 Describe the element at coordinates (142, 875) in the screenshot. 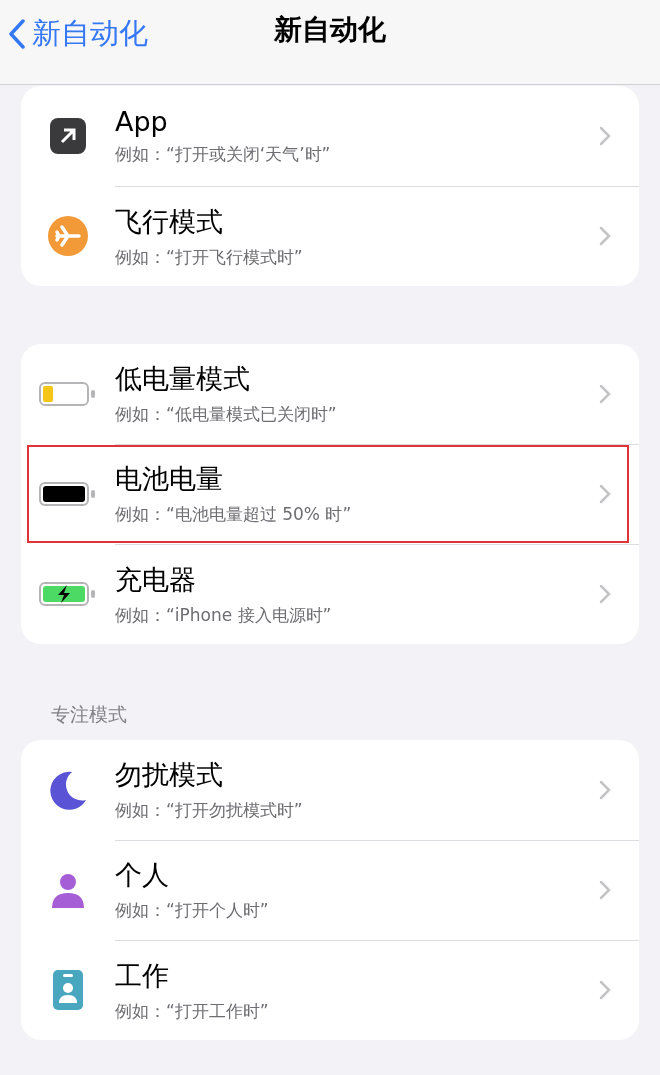

I see `row-title: 个人` at that location.